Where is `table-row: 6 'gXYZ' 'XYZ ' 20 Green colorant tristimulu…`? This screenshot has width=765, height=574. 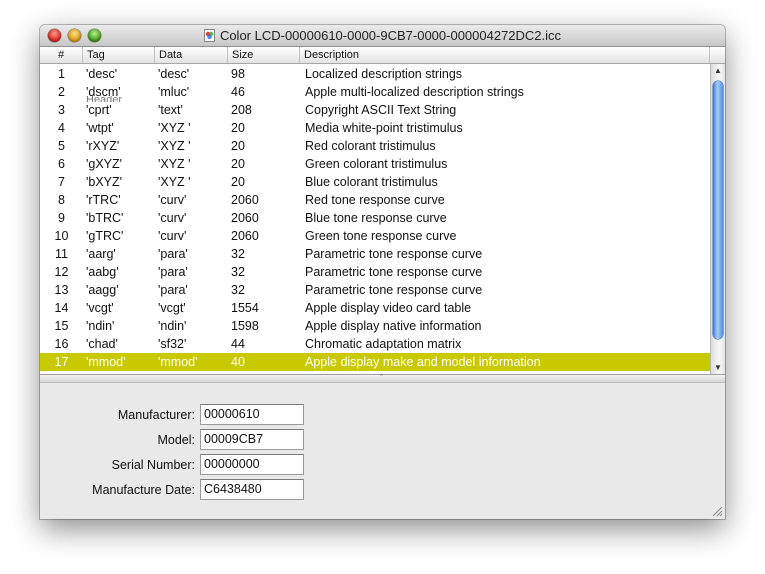 table-row: 6 'gXYZ' 'XYZ ' 20 Green colorant tristimulu… is located at coordinates (375, 164).